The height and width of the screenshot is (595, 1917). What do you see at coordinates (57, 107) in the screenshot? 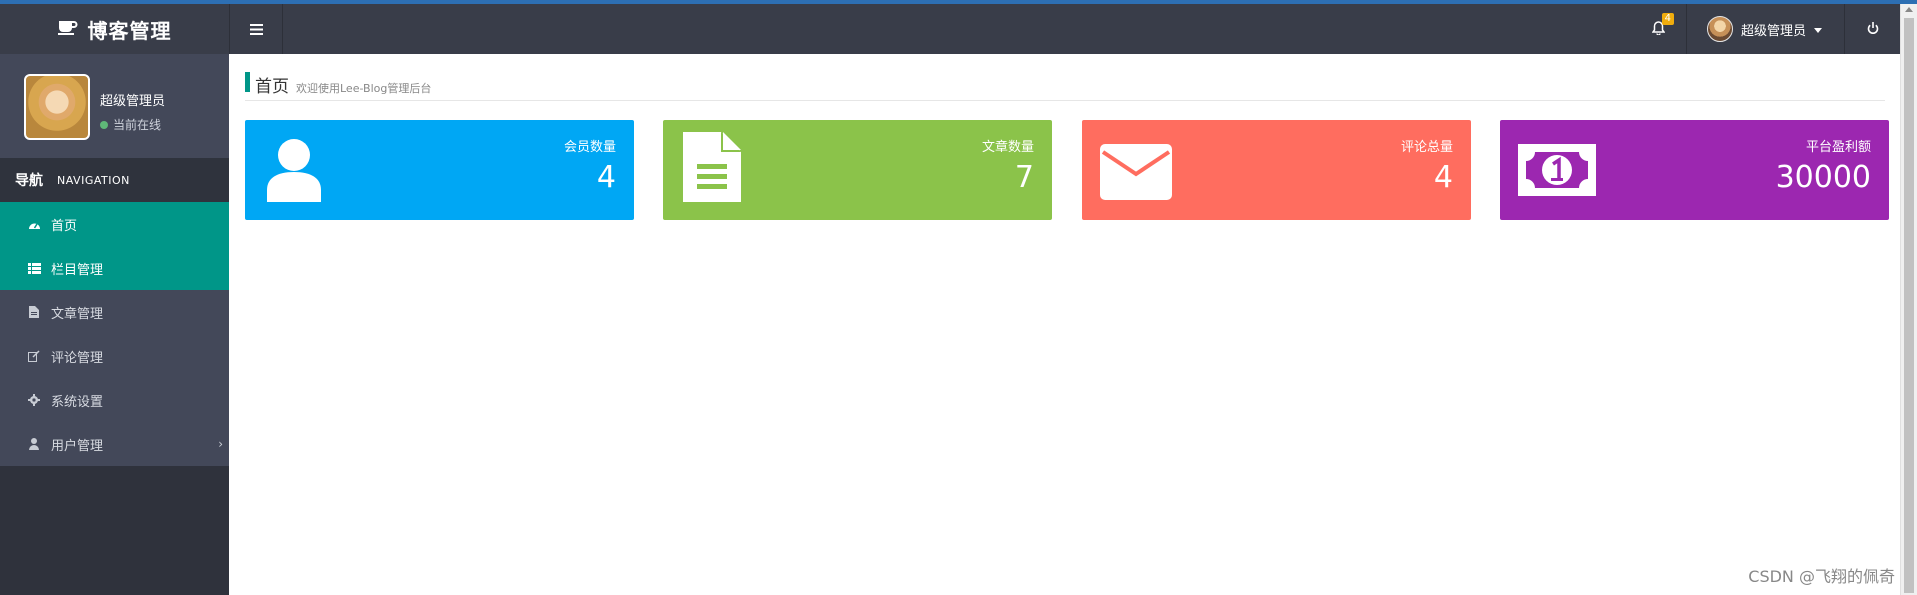
I see `profile-avatar` at bounding box center [57, 107].